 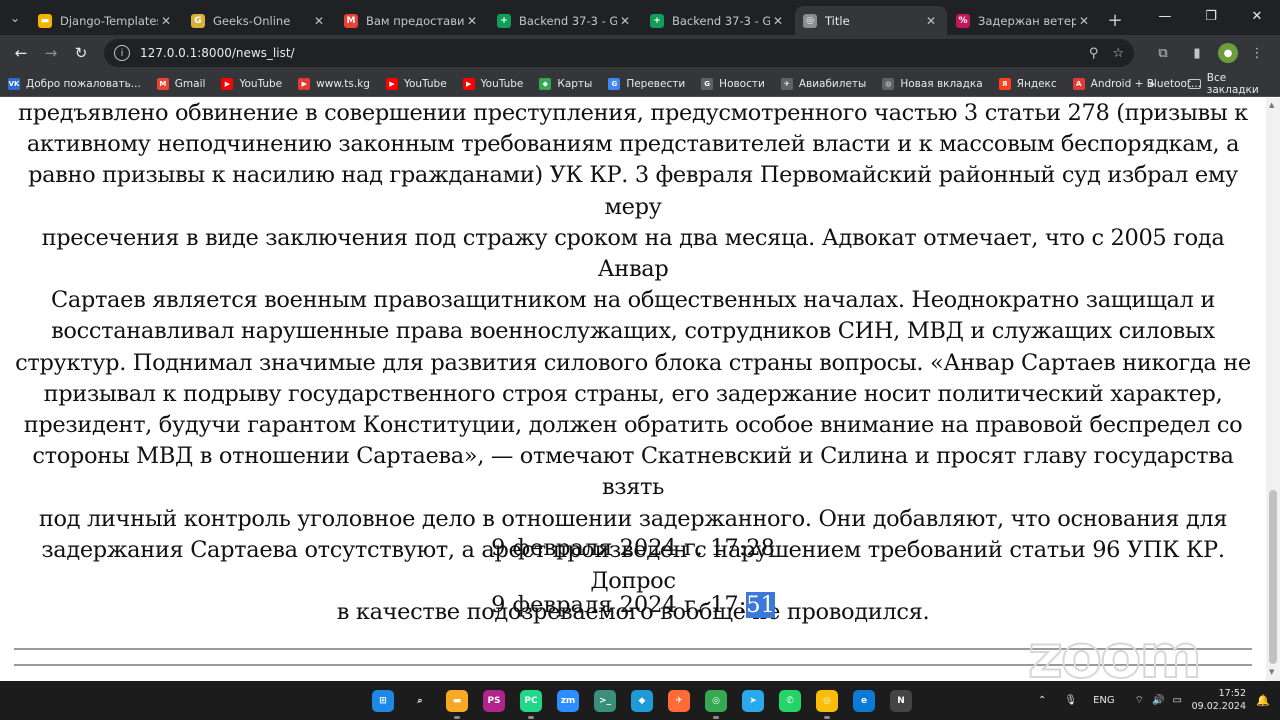 I want to click on forward-button: →, so click(x=51, y=53).